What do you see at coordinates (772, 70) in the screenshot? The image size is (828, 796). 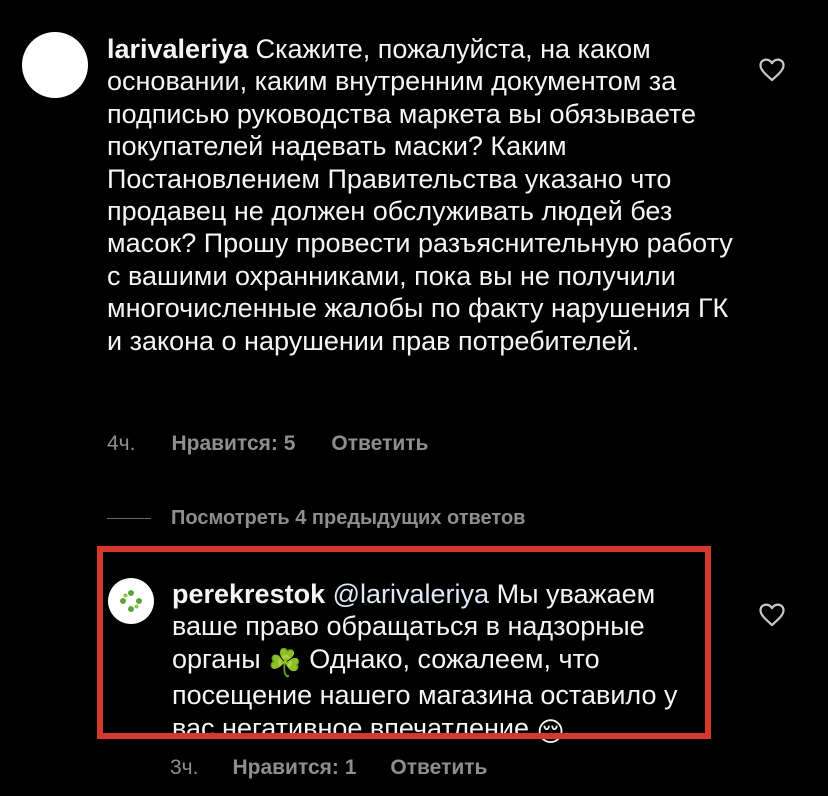 I see `like-heart-icon` at bounding box center [772, 70].